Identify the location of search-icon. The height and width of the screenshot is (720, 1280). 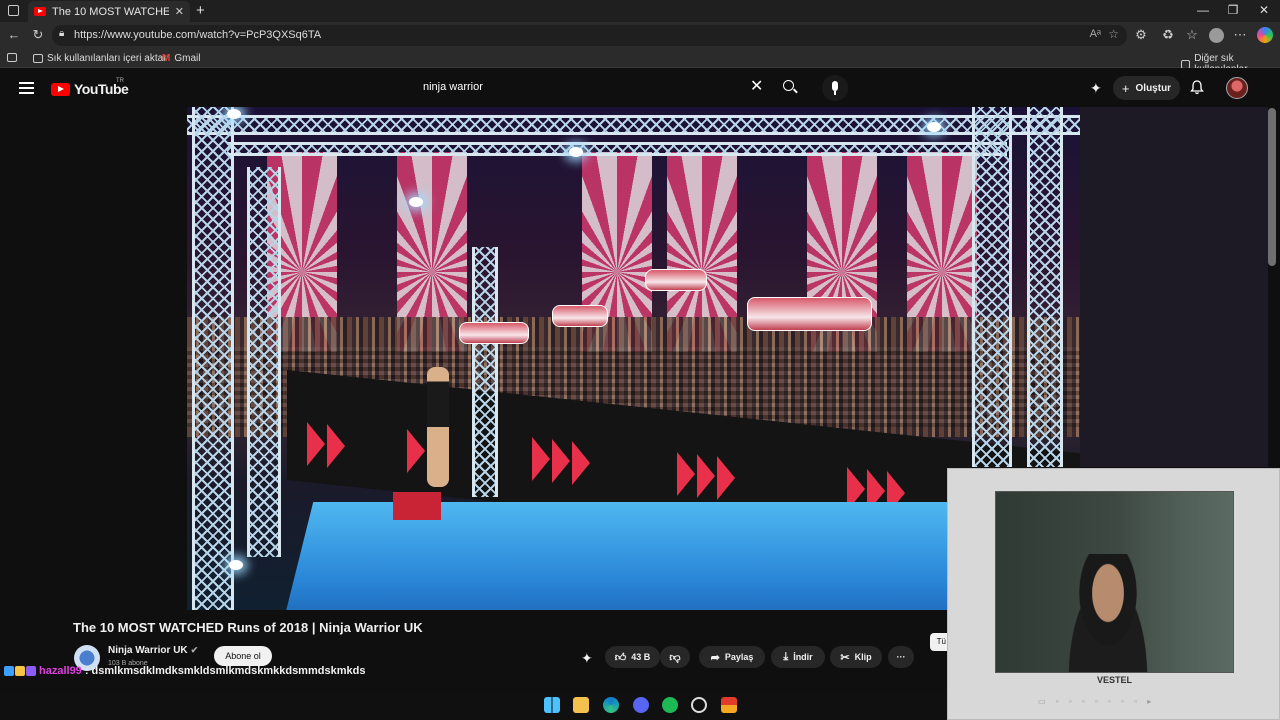
(788, 85).